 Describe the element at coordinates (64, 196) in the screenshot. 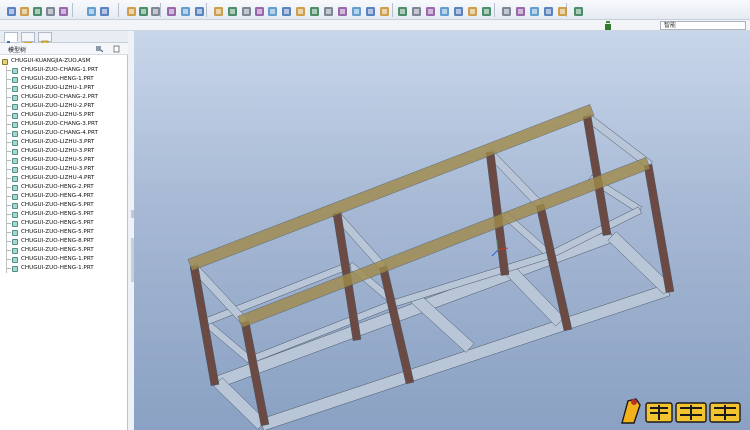

I see `tree-item: CHUGUI-ZUO-HENG-4.PRT` at that location.